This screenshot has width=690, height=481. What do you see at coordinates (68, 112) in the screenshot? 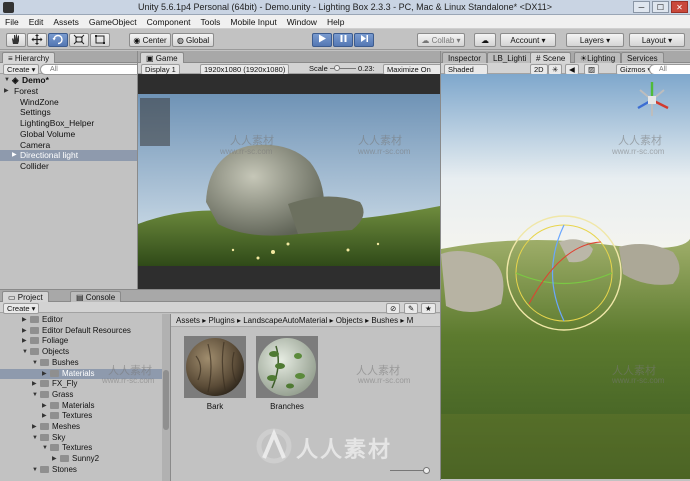
I see `hierarchy-item-settings: Settings` at bounding box center [68, 112].